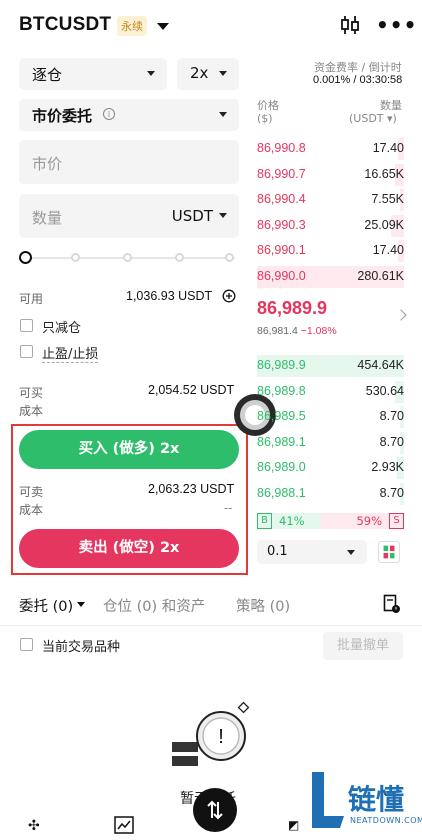 Image resolution: width=422 pixels, height=840 pixels. What do you see at coordinates (281, 390) in the screenshot?
I see `bid-price: 86,989.8` at bounding box center [281, 390].